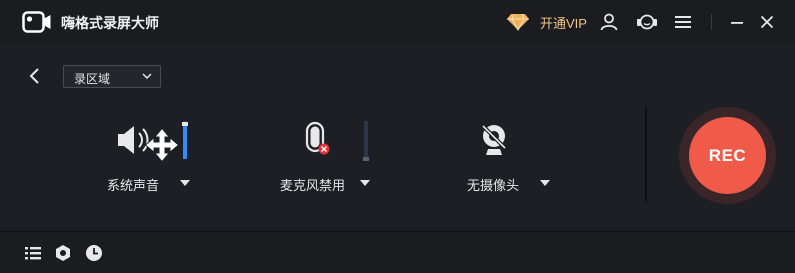 The width and height of the screenshot is (795, 273). Describe the element at coordinates (313, 185) in the screenshot. I see `mic-label: 麦克风禁用` at that location.